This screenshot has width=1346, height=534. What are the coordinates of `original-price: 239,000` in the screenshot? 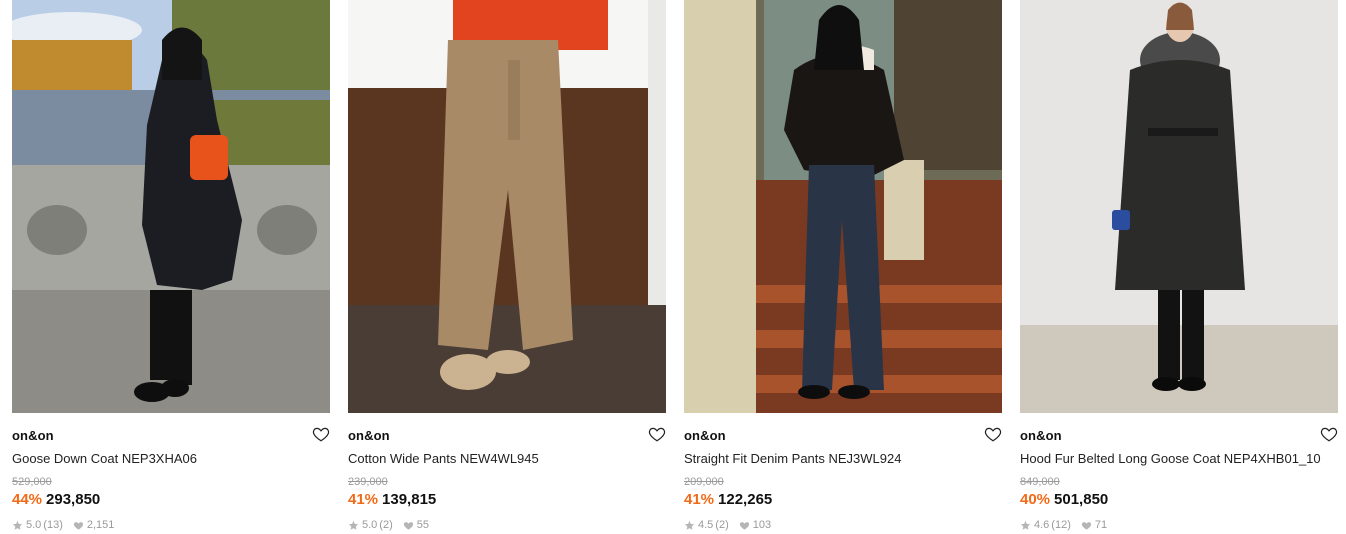 It's located at (368, 482).